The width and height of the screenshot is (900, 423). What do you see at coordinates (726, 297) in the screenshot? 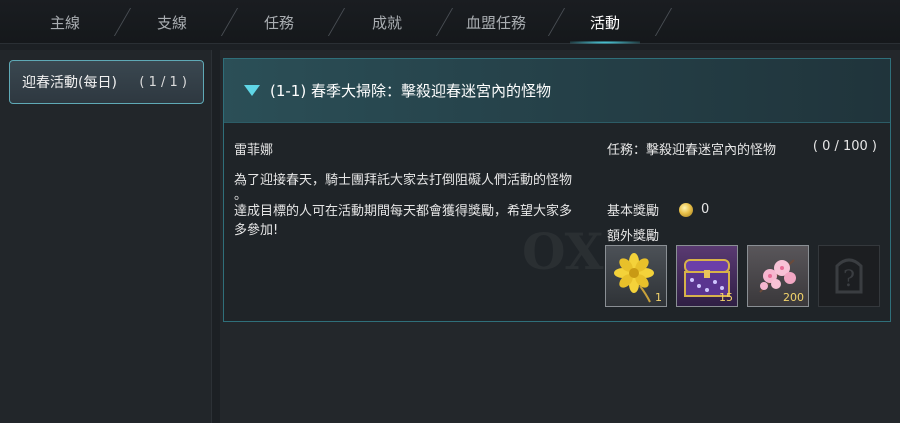
I see `reward-quantity: 15` at bounding box center [726, 297].